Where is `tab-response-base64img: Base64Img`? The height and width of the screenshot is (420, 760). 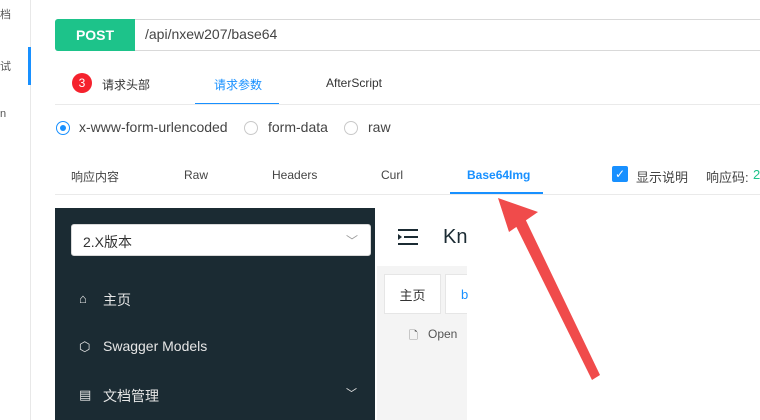
tab-response-base64img: Base64Img is located at coordinates (498, 175).